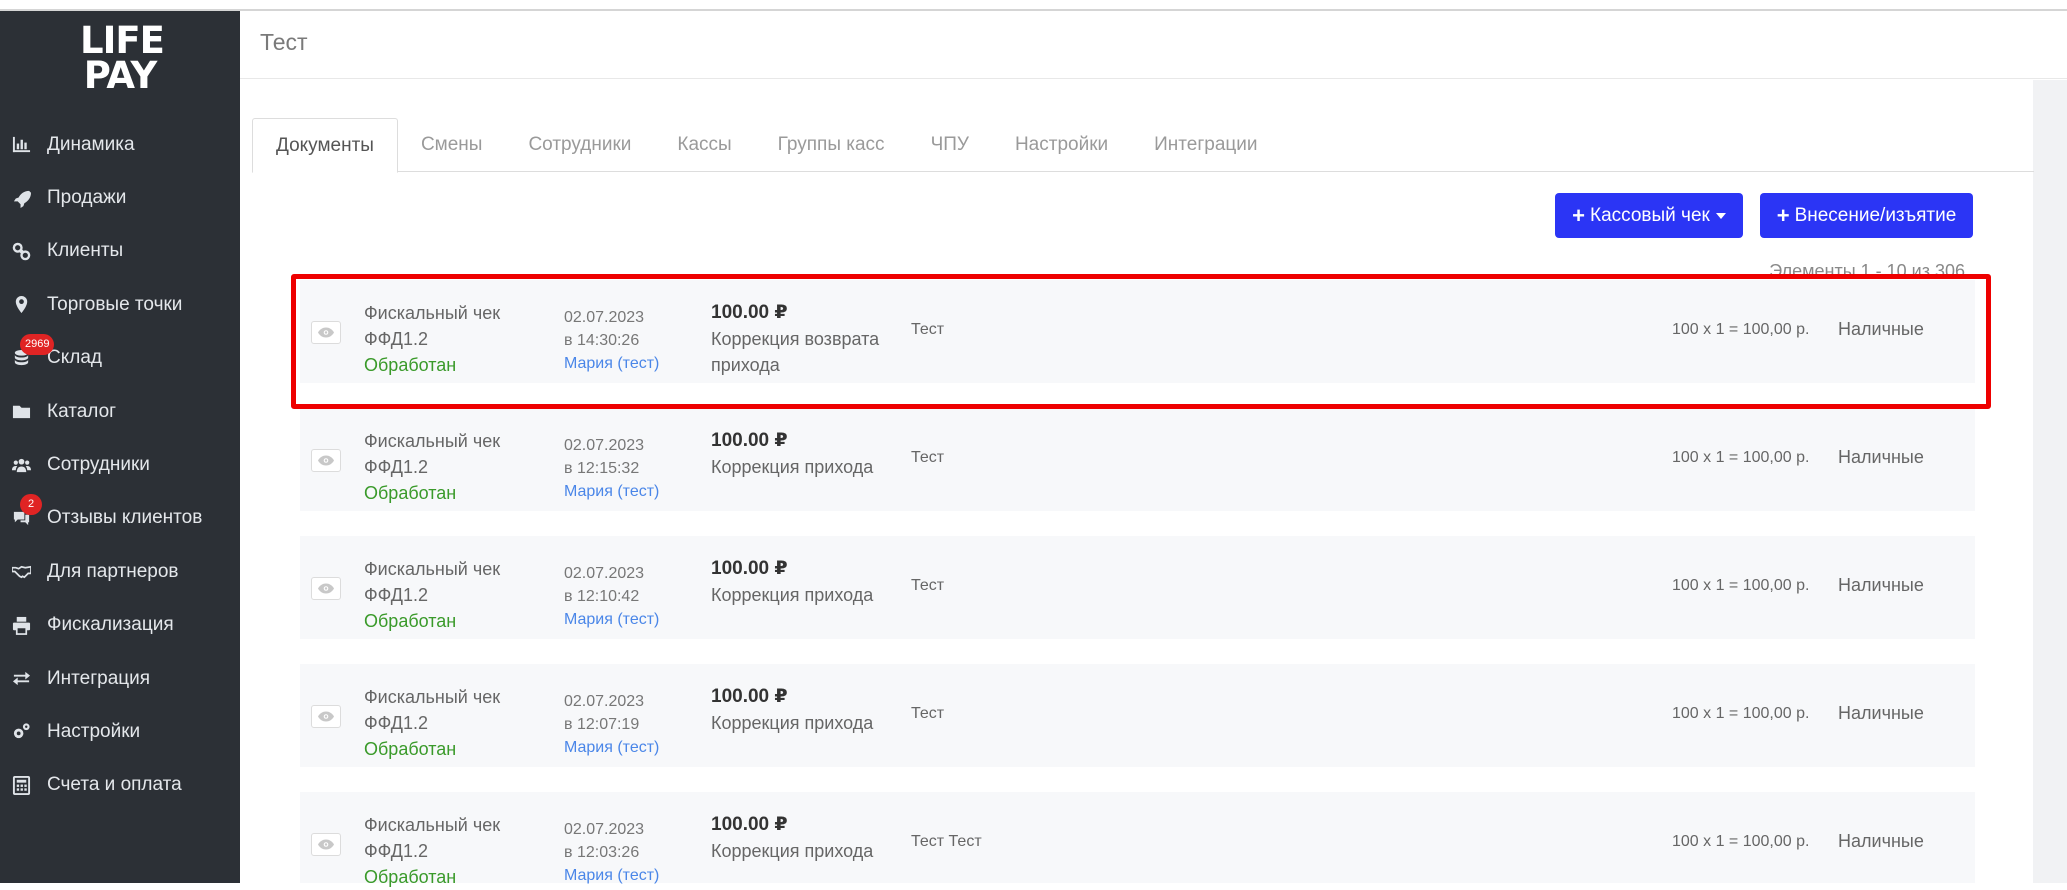 This screenshot has height=890, width=2067. What do you see at coordinates (1649, 215) in the screenshot?
I see `cash-receipt-dropdown-button: + Кассовый чек` at bounding box center [1649, 215].